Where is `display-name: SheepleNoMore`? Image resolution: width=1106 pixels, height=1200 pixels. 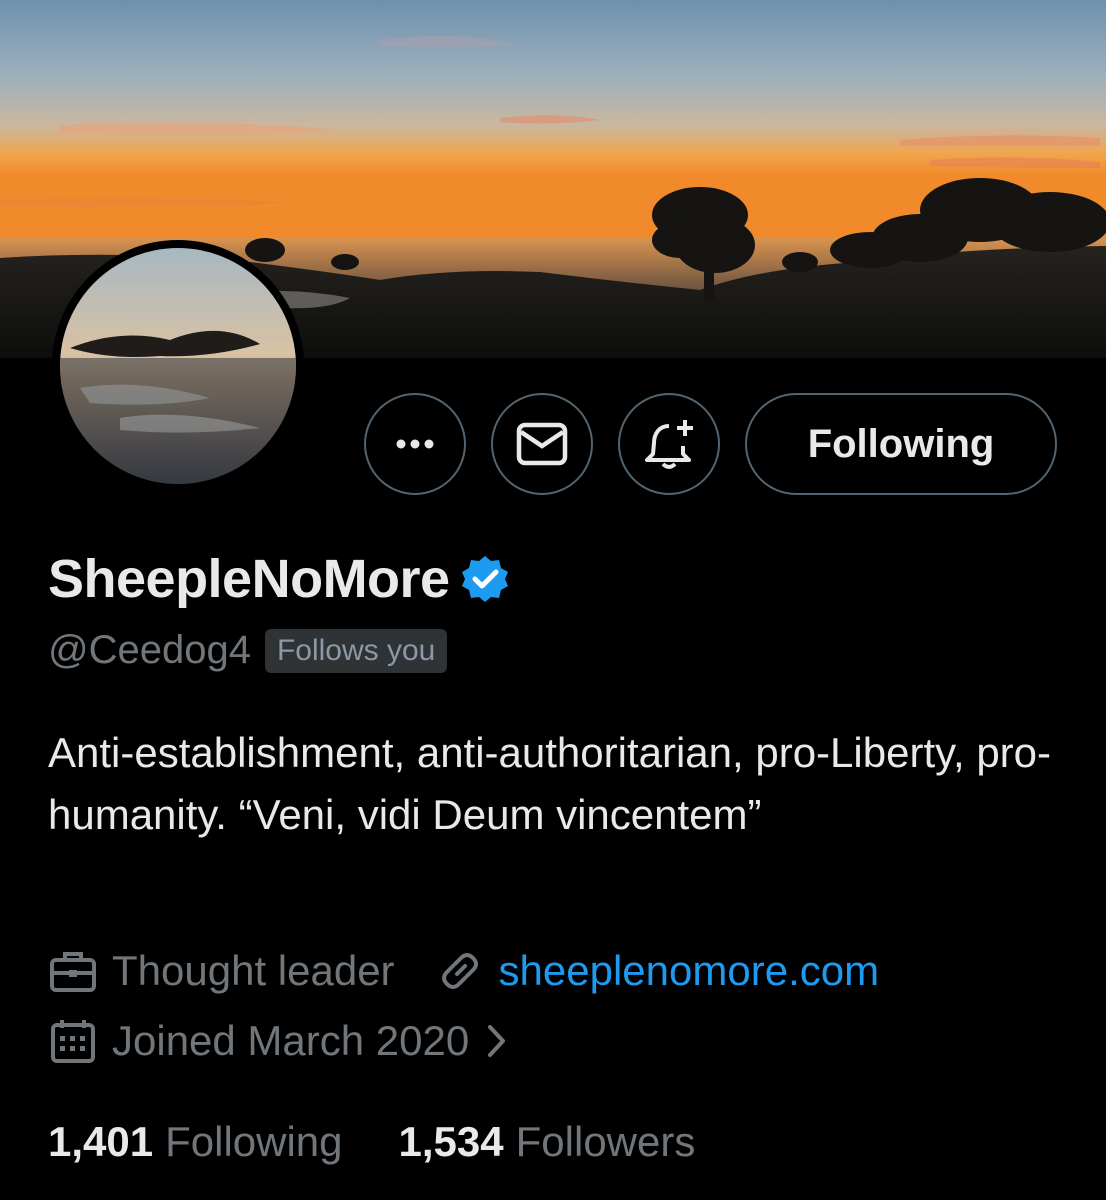 display-name: SheepleNoMore is located at coordinates (249, 579).